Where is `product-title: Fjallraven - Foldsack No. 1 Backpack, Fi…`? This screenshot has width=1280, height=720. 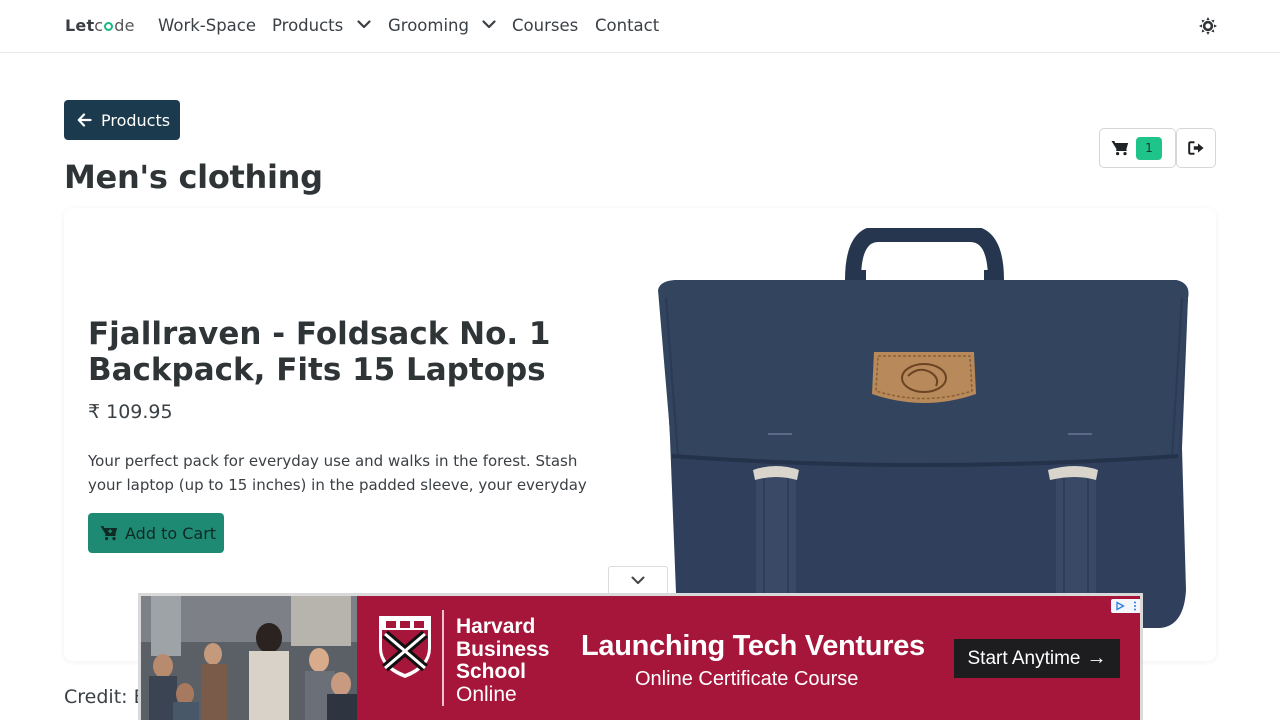 product-title: Fjallraven - Foldsack No. 1 Backpack, Fi… is located at coordinates (319, 352).